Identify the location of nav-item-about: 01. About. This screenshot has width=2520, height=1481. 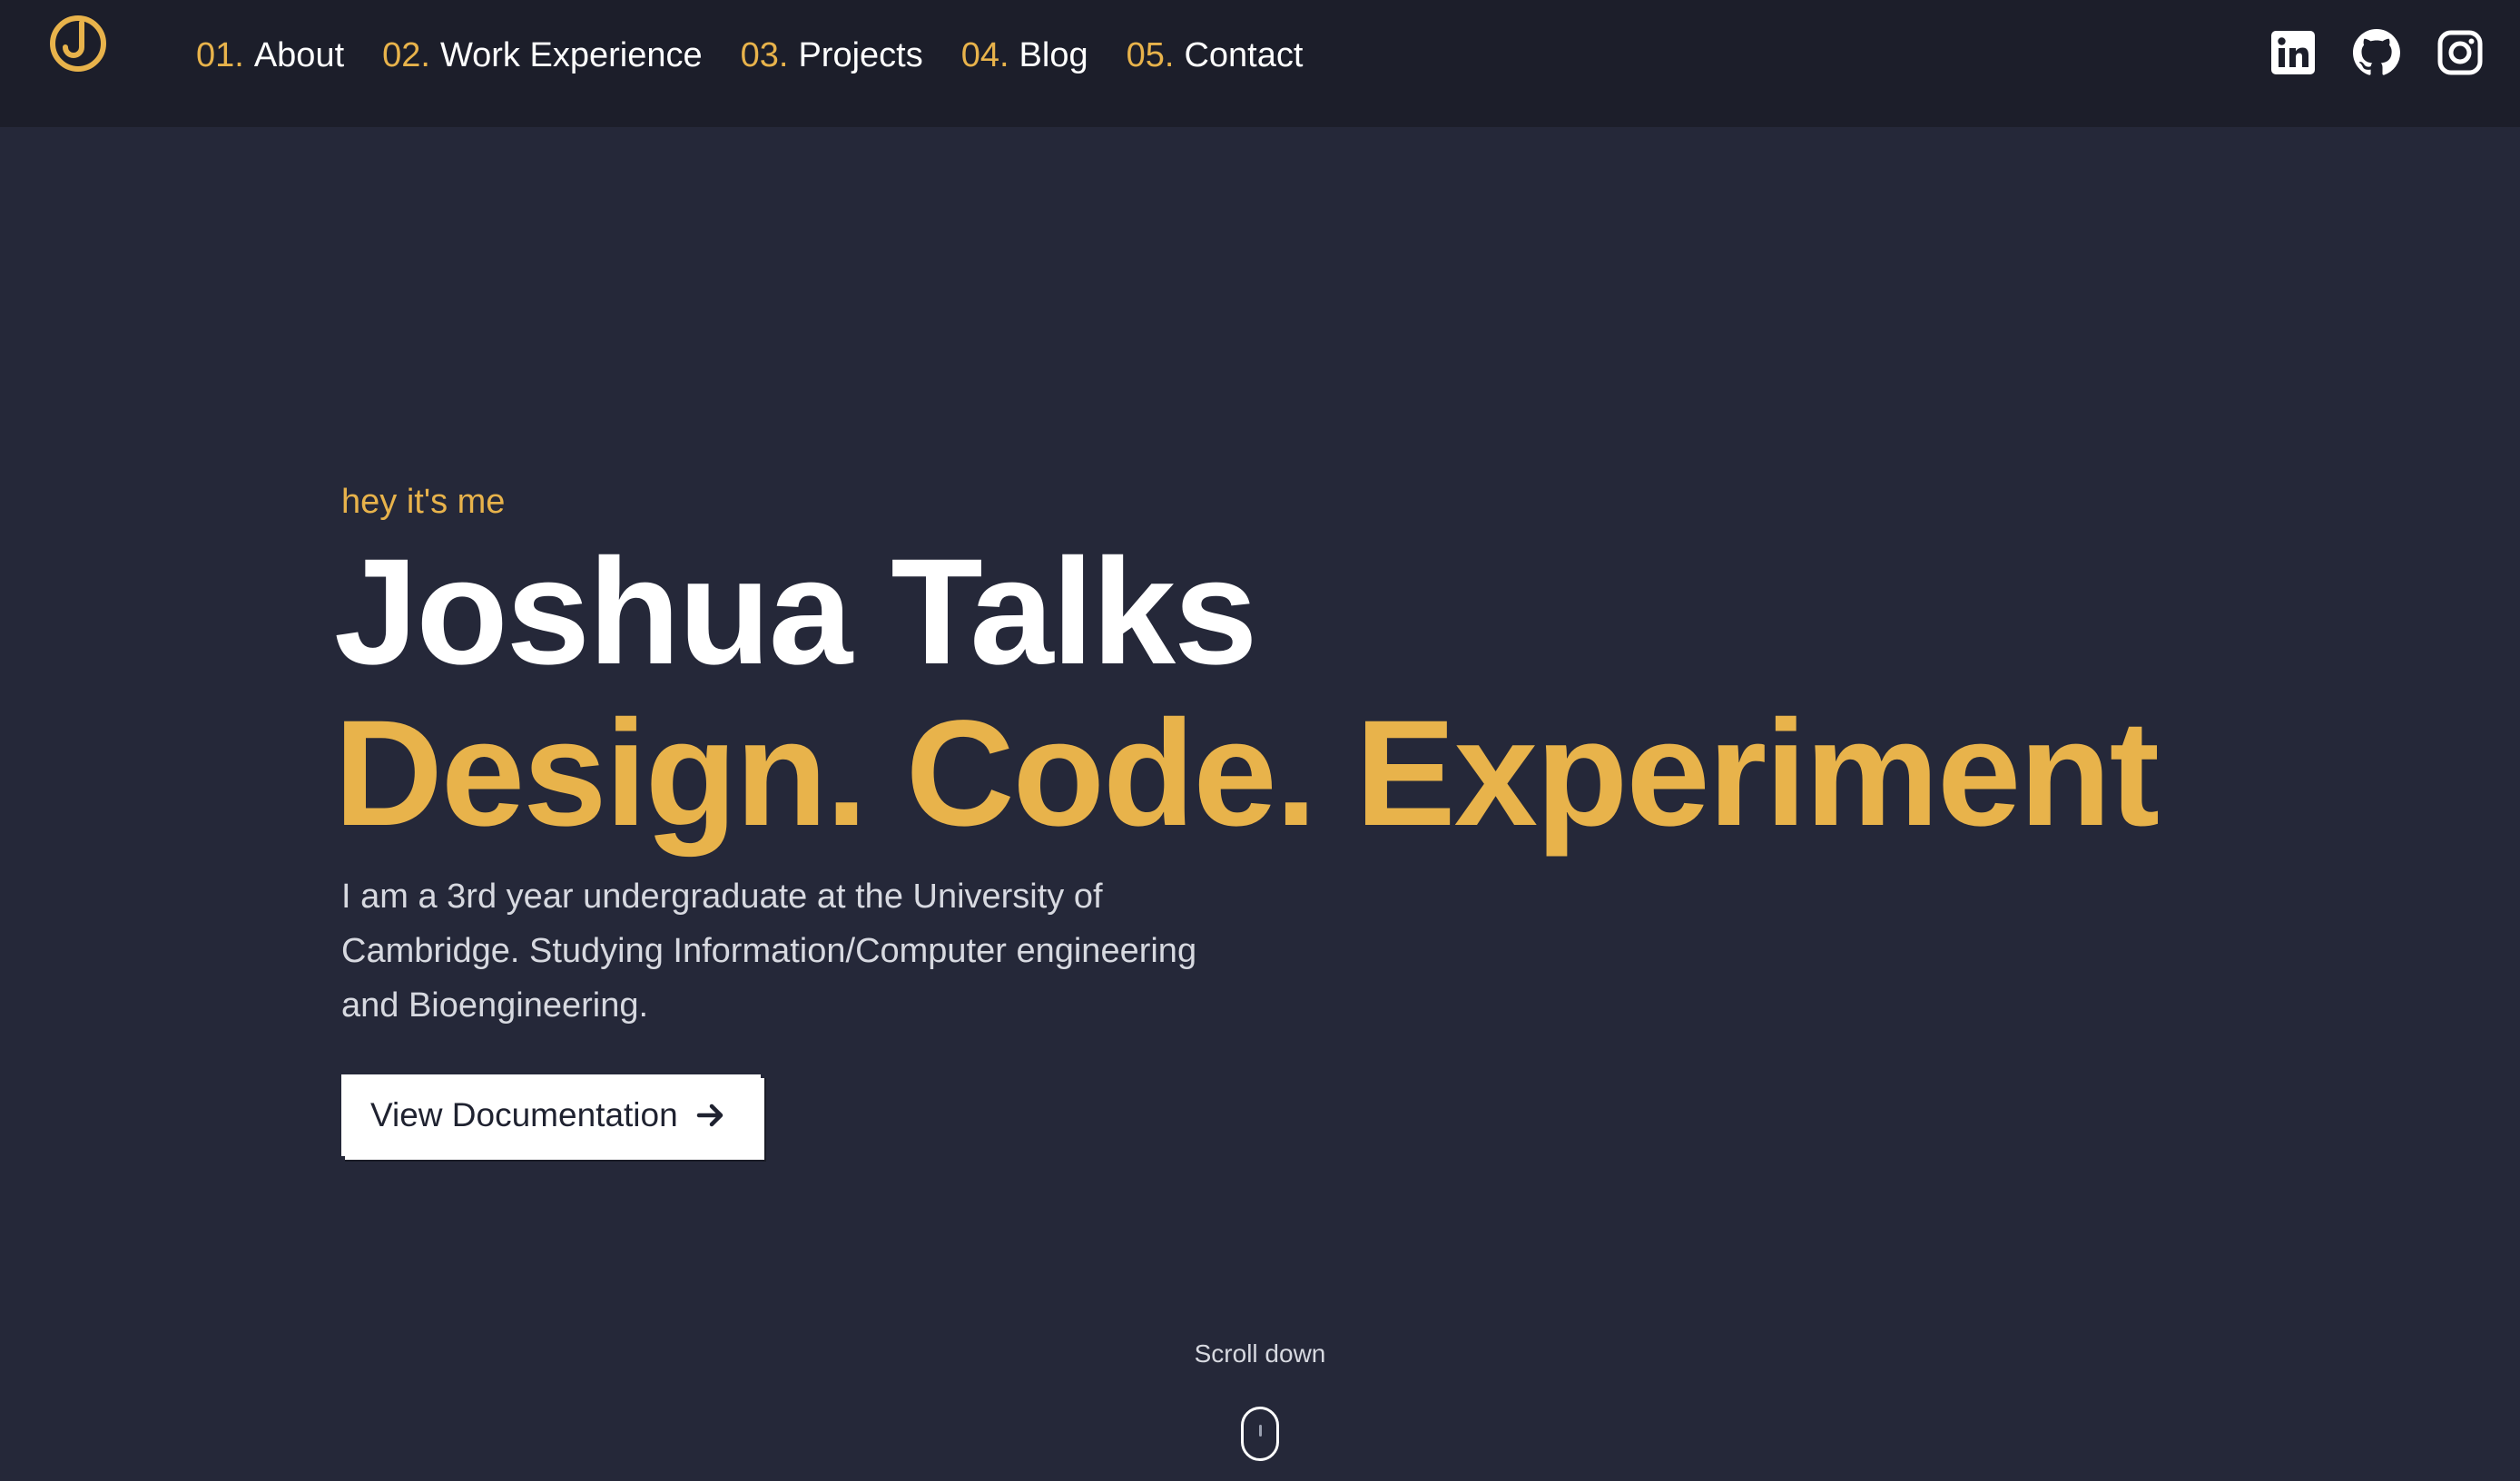
(270, 55).